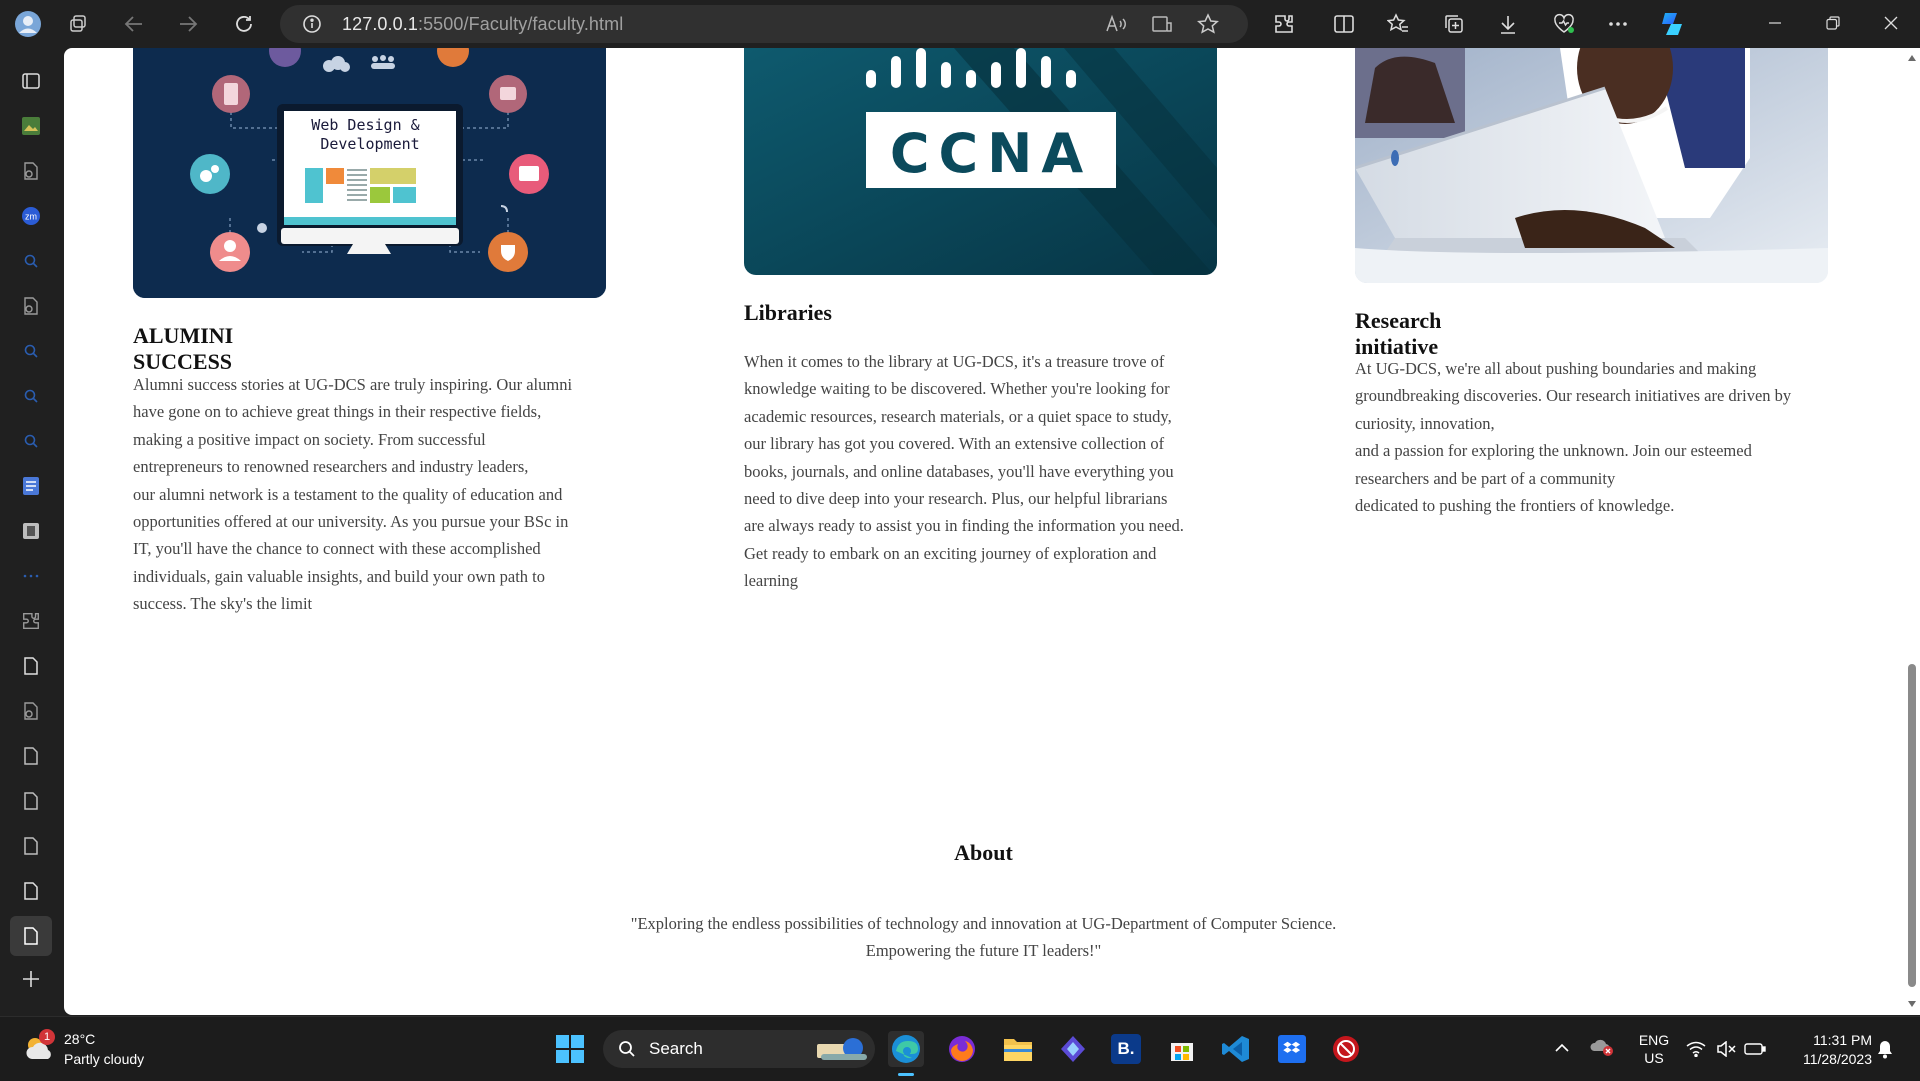 The width and height of the screenshot is (1920, 1081). Describe the element at coordinates (1885, 1049) in the screenshot. I see `notifications-bell-icon` at that location.